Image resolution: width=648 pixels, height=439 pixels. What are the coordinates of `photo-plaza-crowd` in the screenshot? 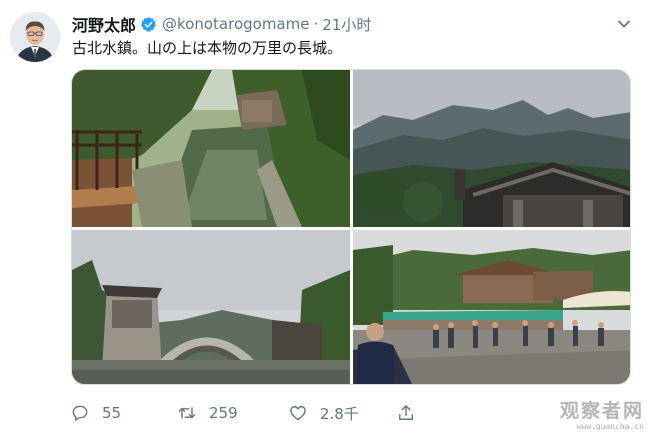 It's located at (491, 307).